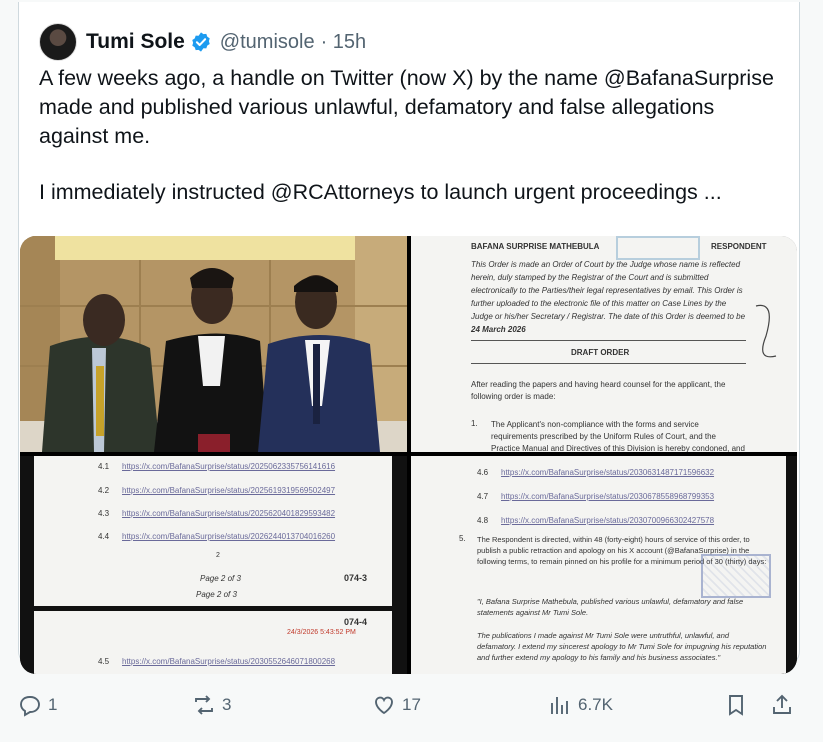  Describe the element at coordinates (30, 706) in the screenshot. I see `reply-icon` at that location.